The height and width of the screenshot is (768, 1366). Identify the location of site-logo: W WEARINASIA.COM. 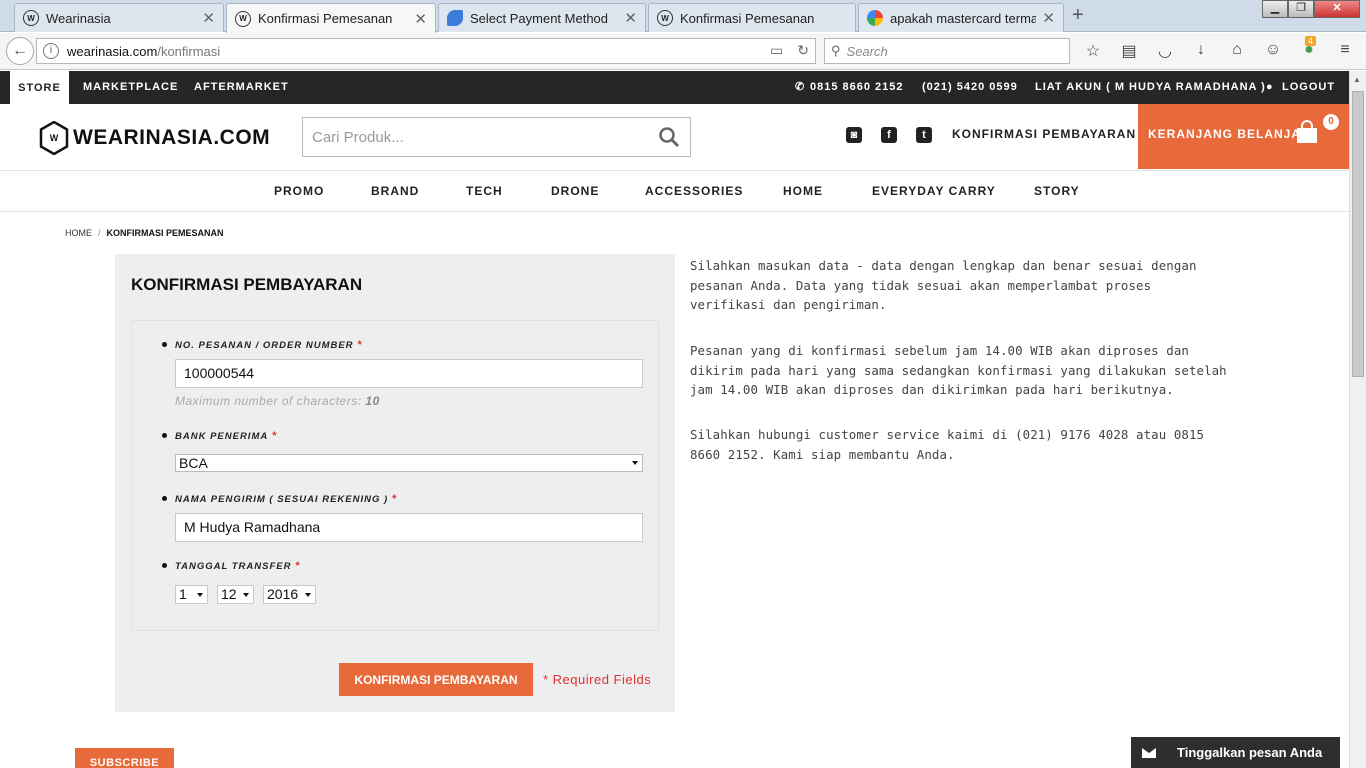
(154, 138).